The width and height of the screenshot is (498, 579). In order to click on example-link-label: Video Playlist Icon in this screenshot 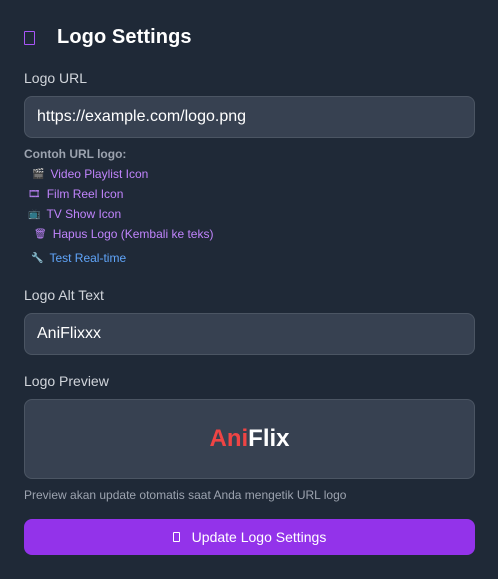, I will do `click(99, 174)`.